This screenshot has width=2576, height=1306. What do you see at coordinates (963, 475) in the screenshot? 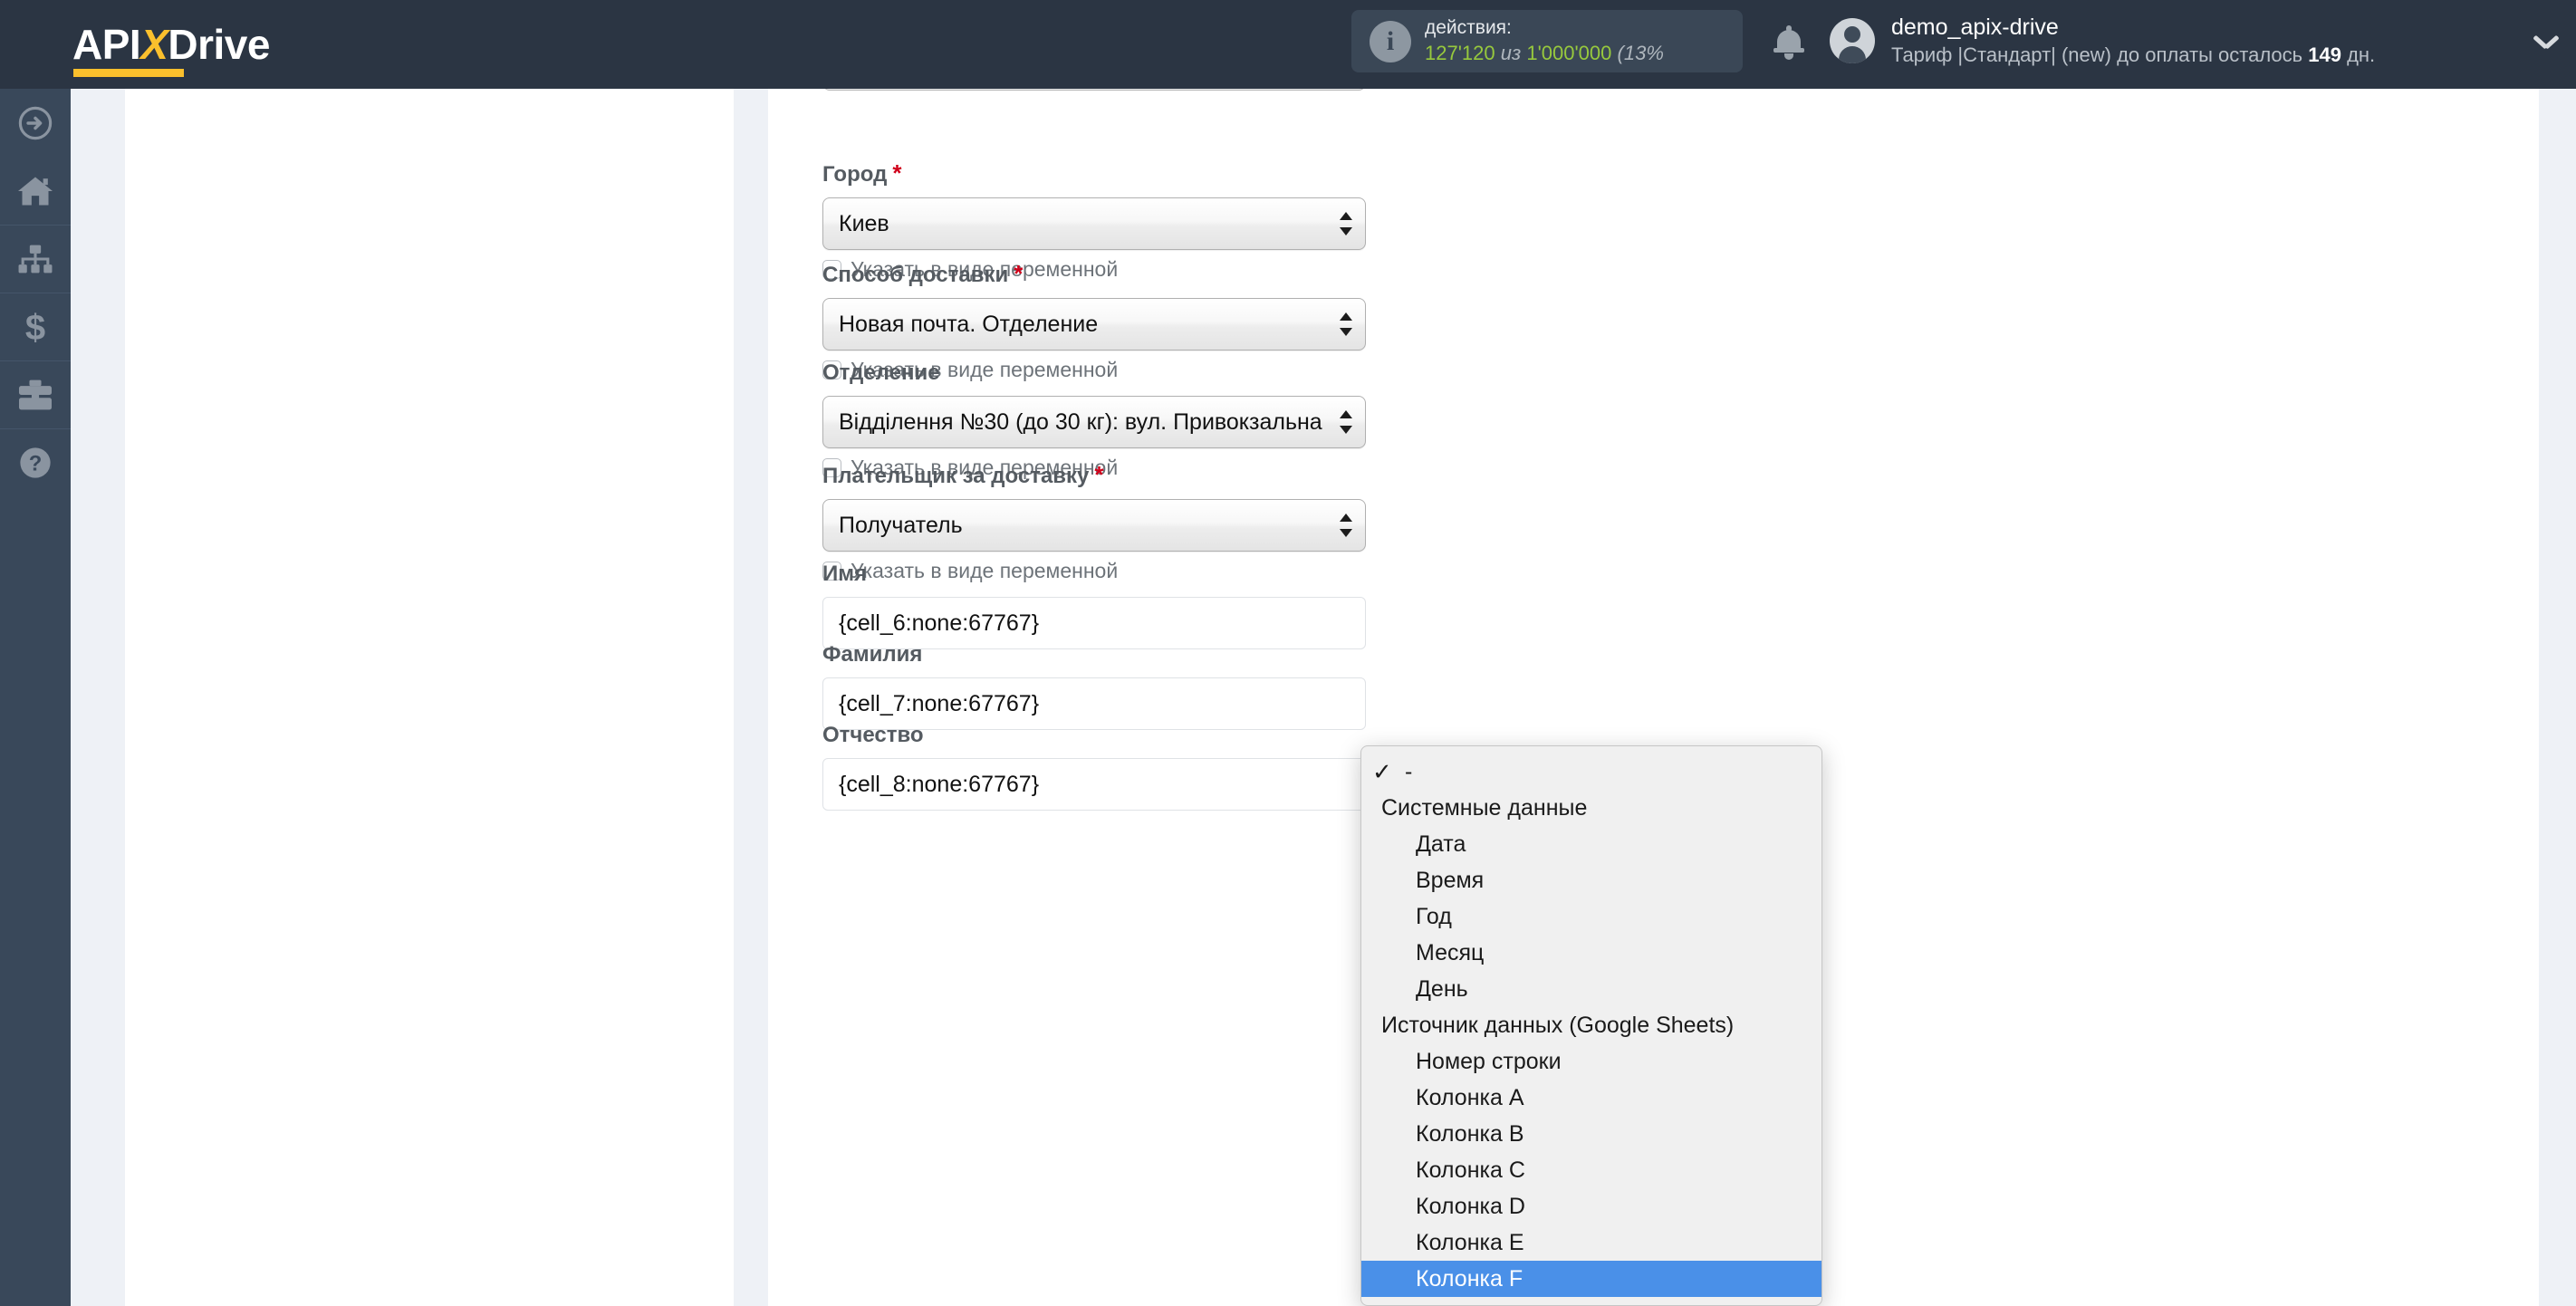
I see `field-label: Плательщик за доставку *` at bounding box center [963, 475].